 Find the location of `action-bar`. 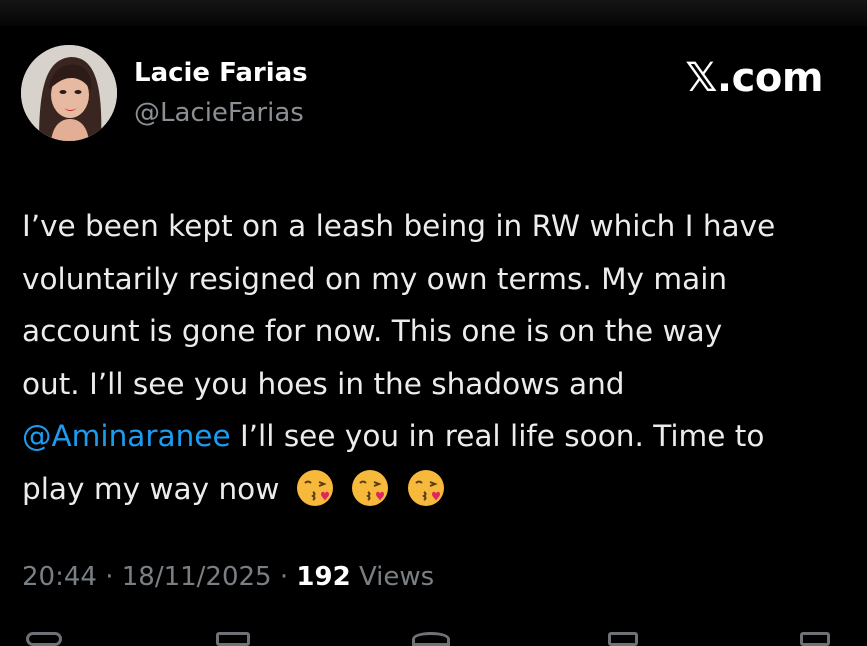

action-bar is located at coordinates (433, 638).